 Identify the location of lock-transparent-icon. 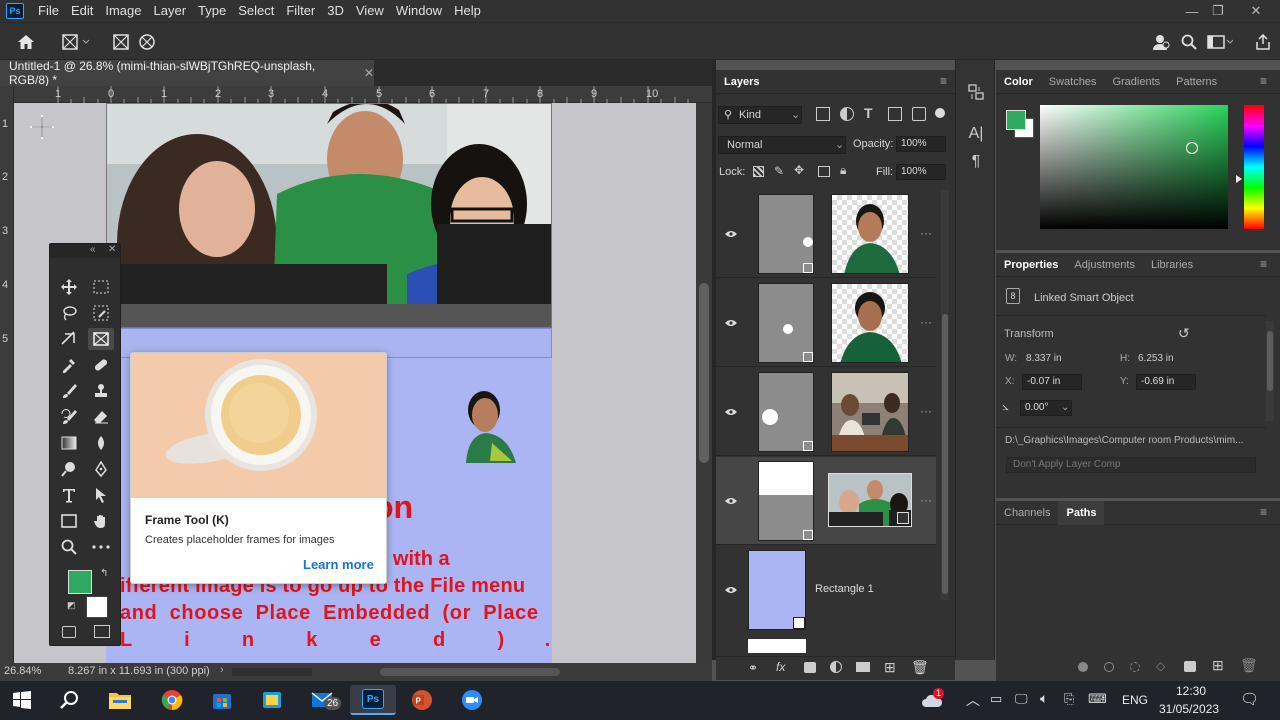
(758, 171).